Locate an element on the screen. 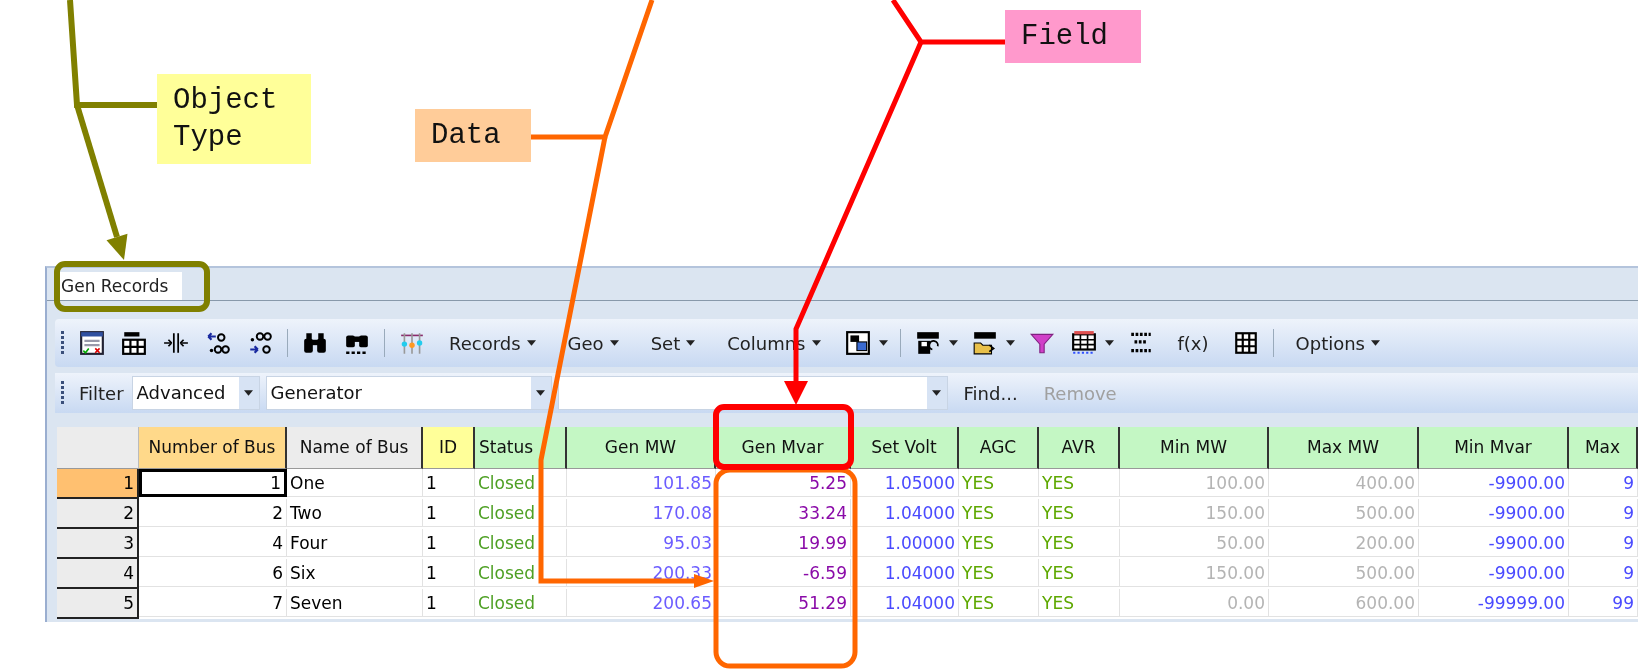 The height and width of the screenshot is (671, 1638). column-header: ID is located at coordinates (449, 448).